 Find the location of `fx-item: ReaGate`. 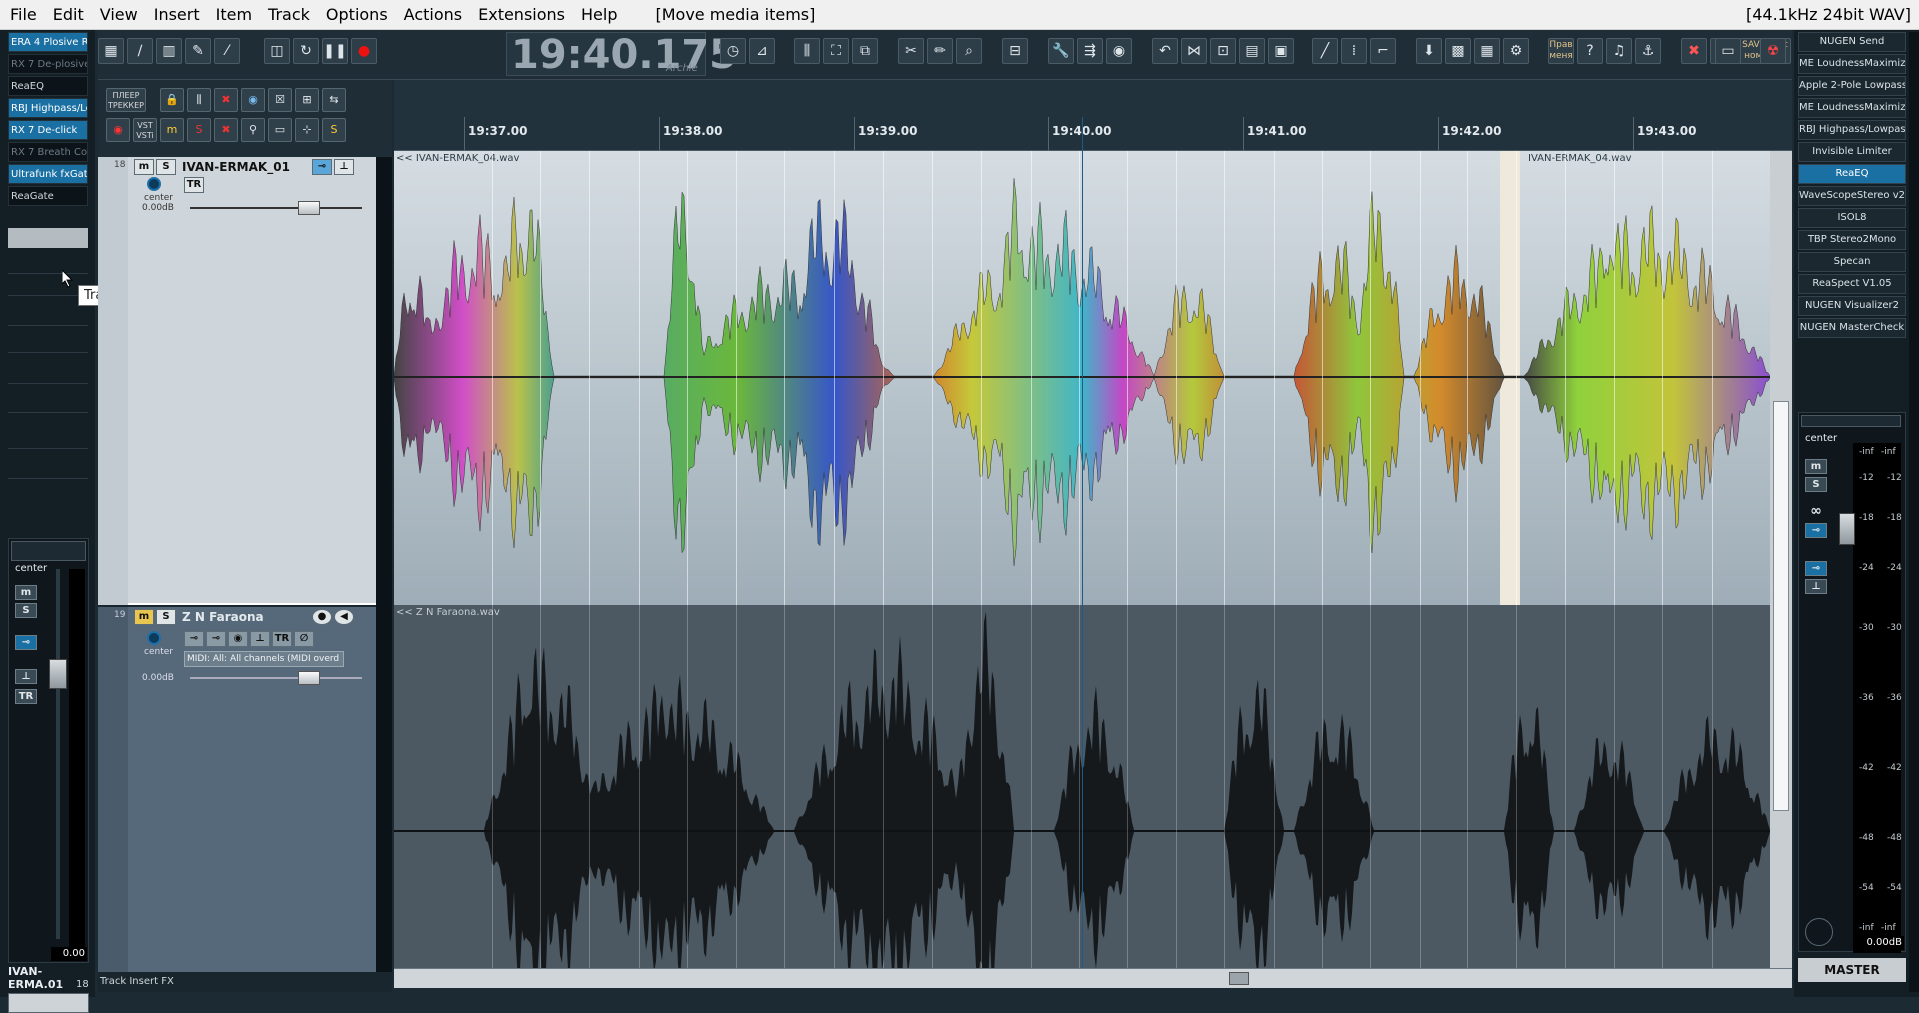

fx-item: ReaGate is located at coordinates (48, 196).